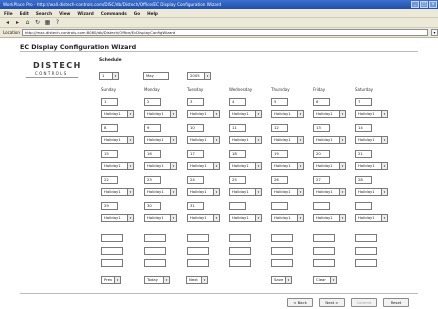 The image size is (438, 309). Describe the element at coordinates (332, 302) in the screenshot. I see `next-button: Next >` at that location.